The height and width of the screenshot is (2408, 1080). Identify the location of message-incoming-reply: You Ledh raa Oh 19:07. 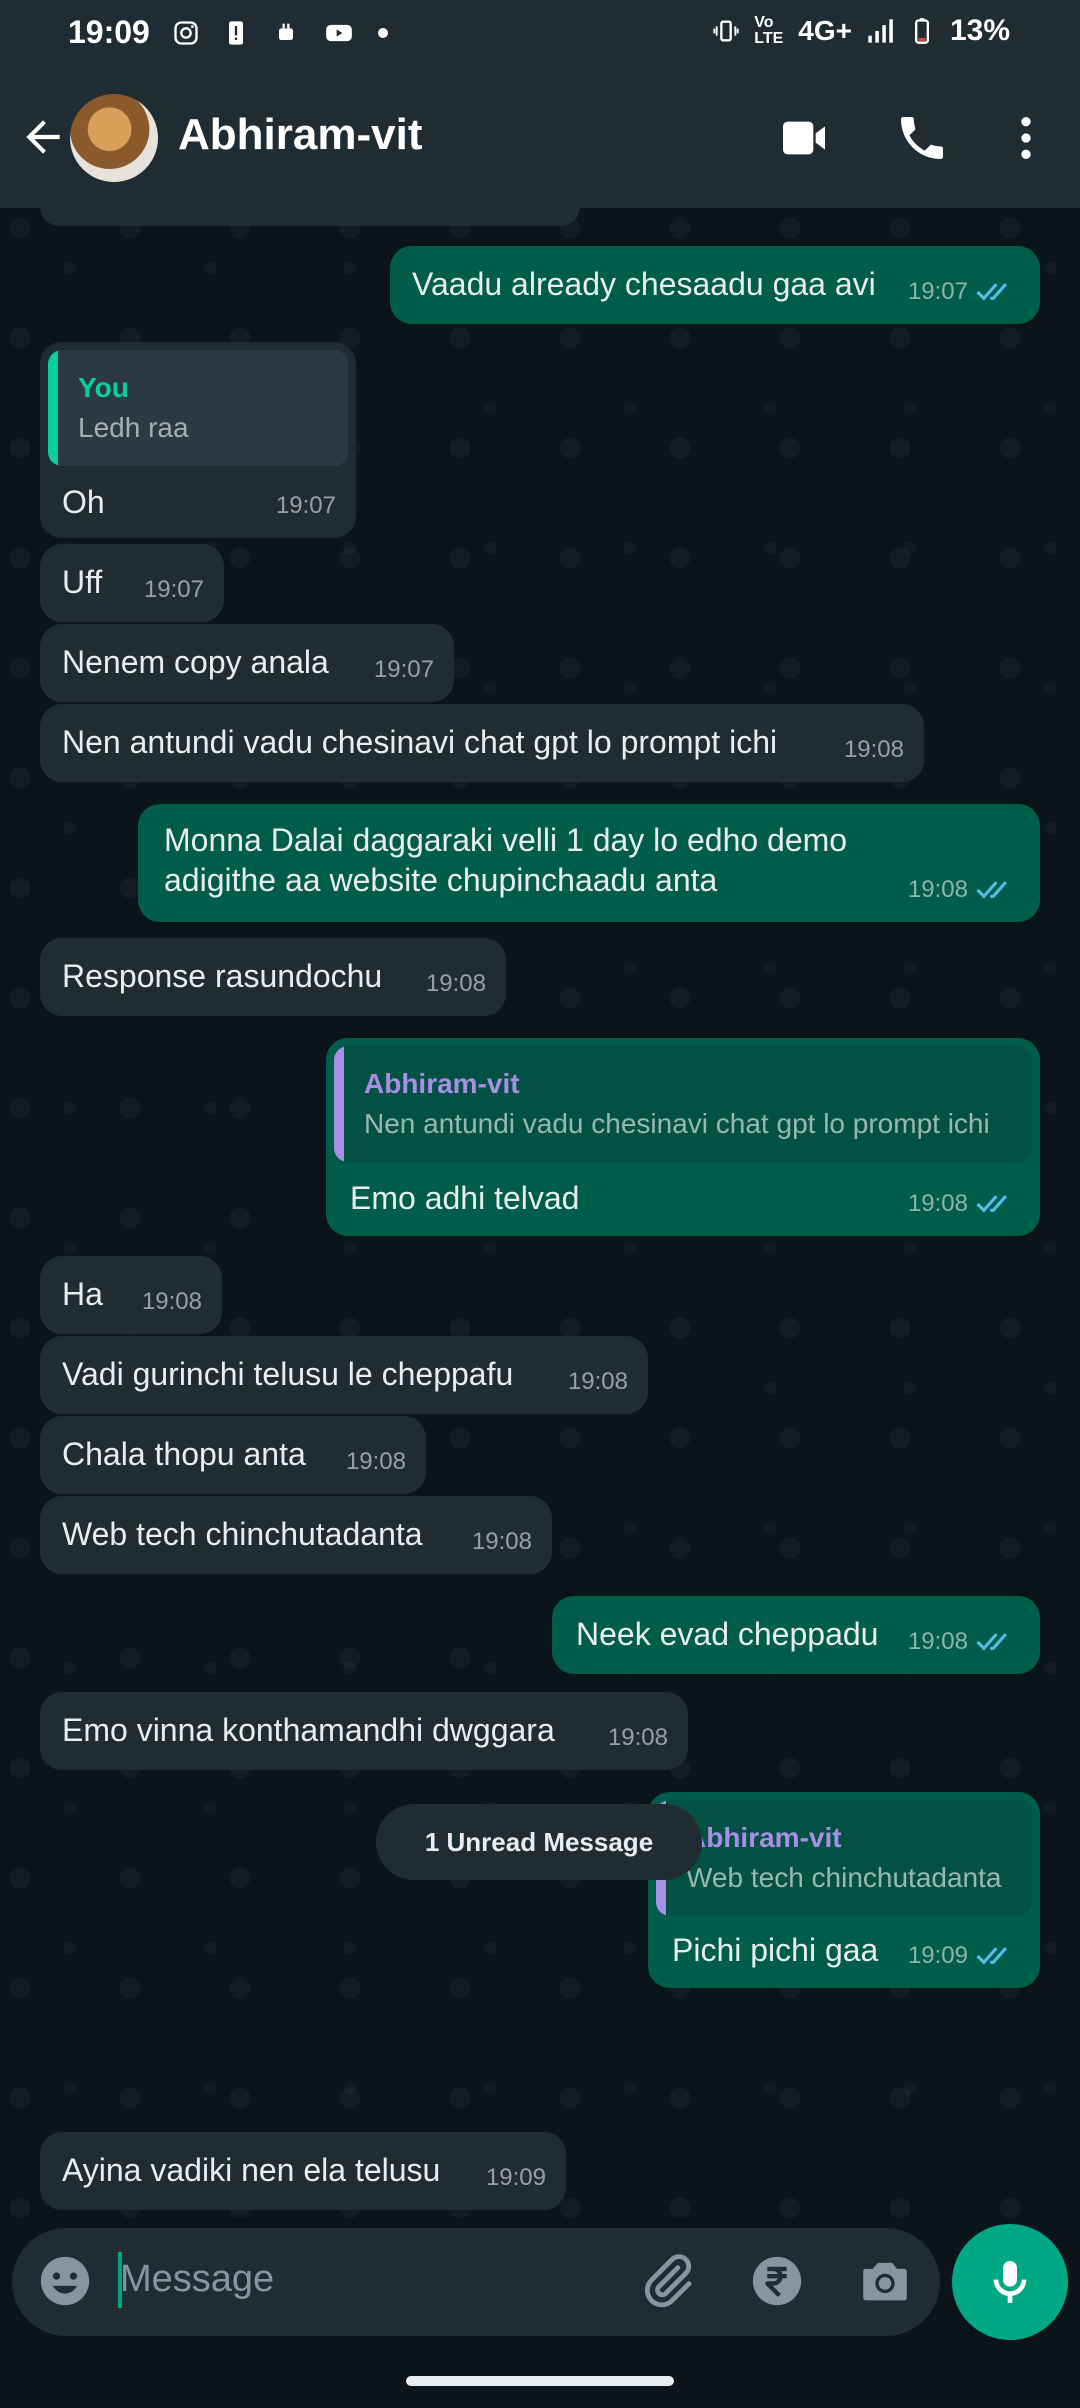
(198, 440).